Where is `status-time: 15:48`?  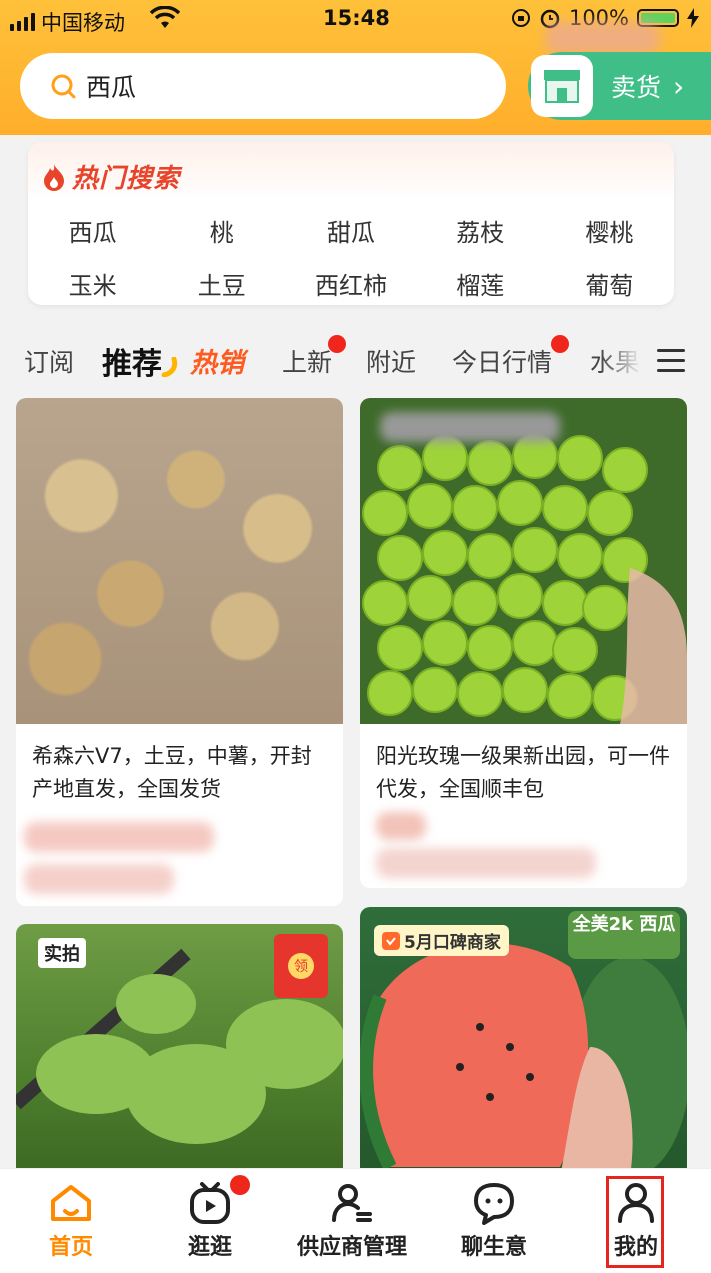 status-time: 15:48 is located at coordinates (356, 18).